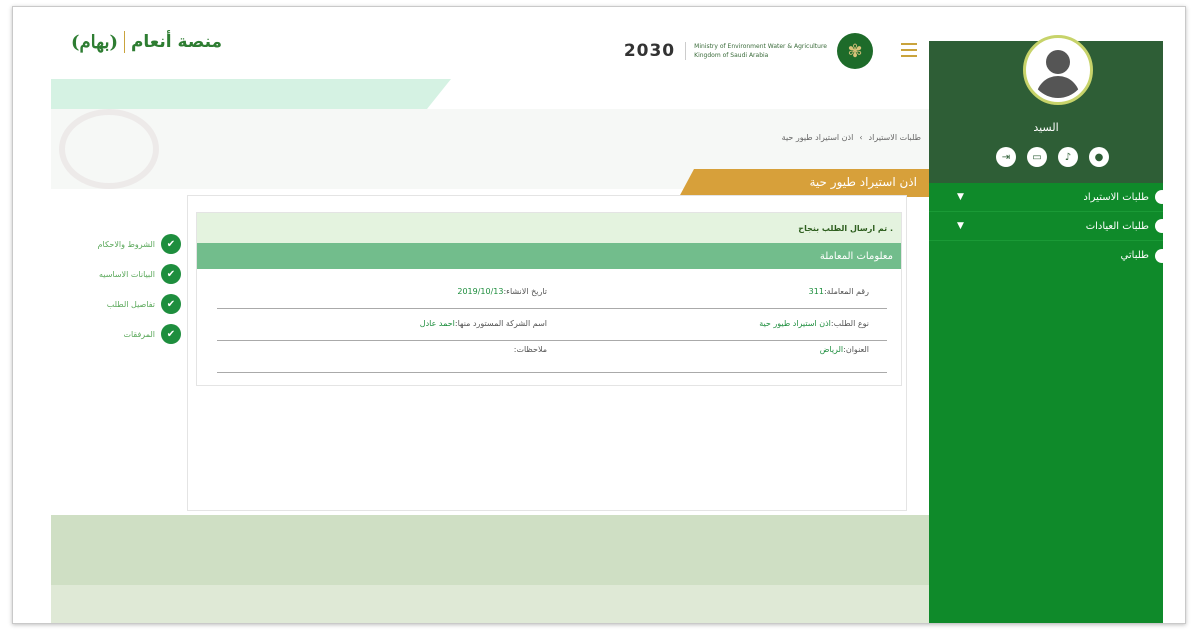 This screenshot has width=1198, height=631. Describe the element at coordinates (1049, 255) in the screenshot. I see `sidebar-item-my-requests: طلباتي` at that location.